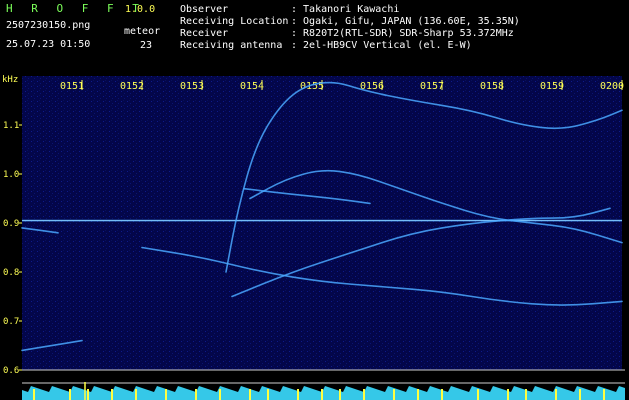  What do you see at coordinates (11, 126) in the screenshot?
I see `y-tick-label: 1.1` at bounding box center [11, 126].